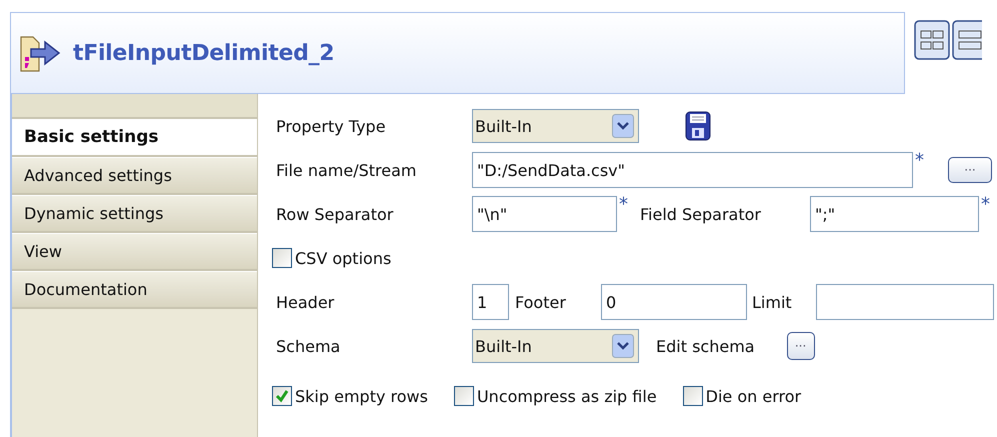  What do you see at coordinates (555, 126) in the screenshot?
I see `property-type-dropdown: Built-In` at bounding box center [555, 126].